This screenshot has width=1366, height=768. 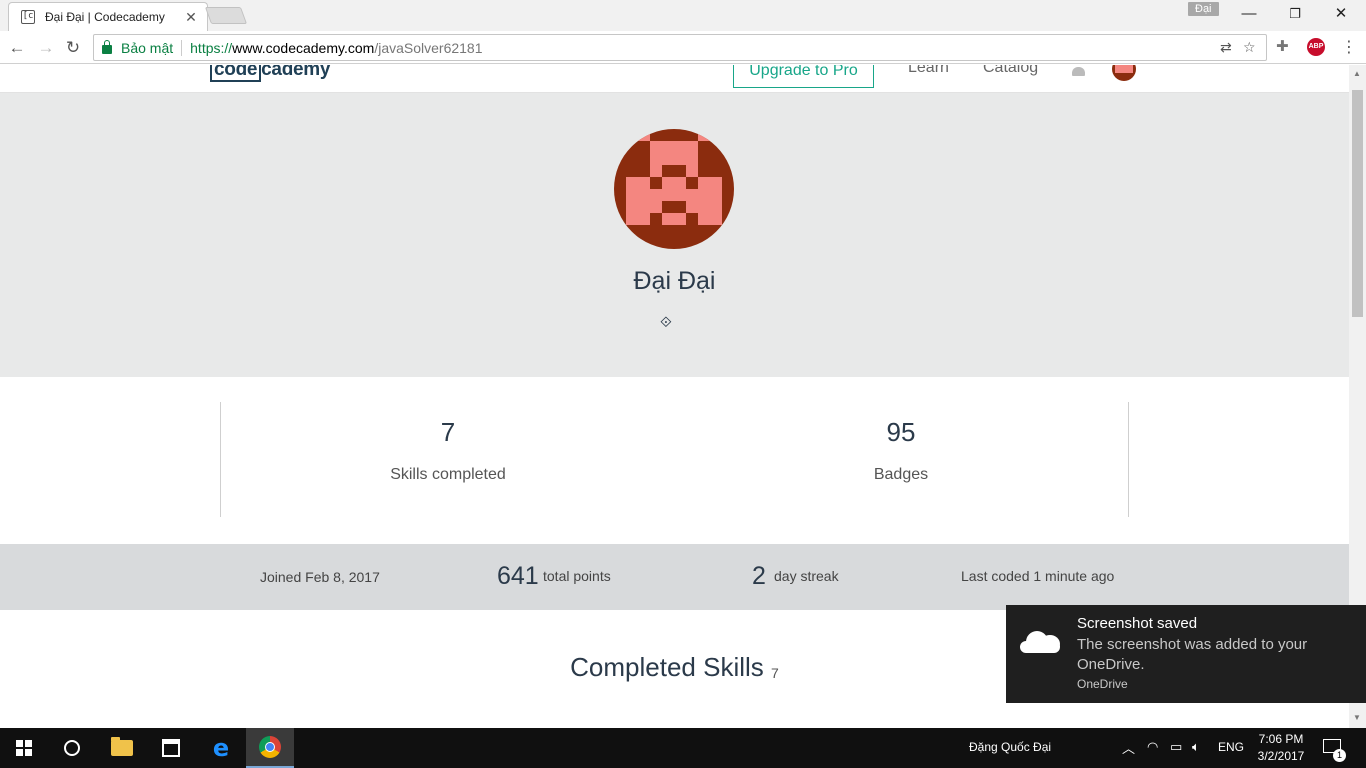 I want to click on streak-value: 2, so click(x=759, y=576).